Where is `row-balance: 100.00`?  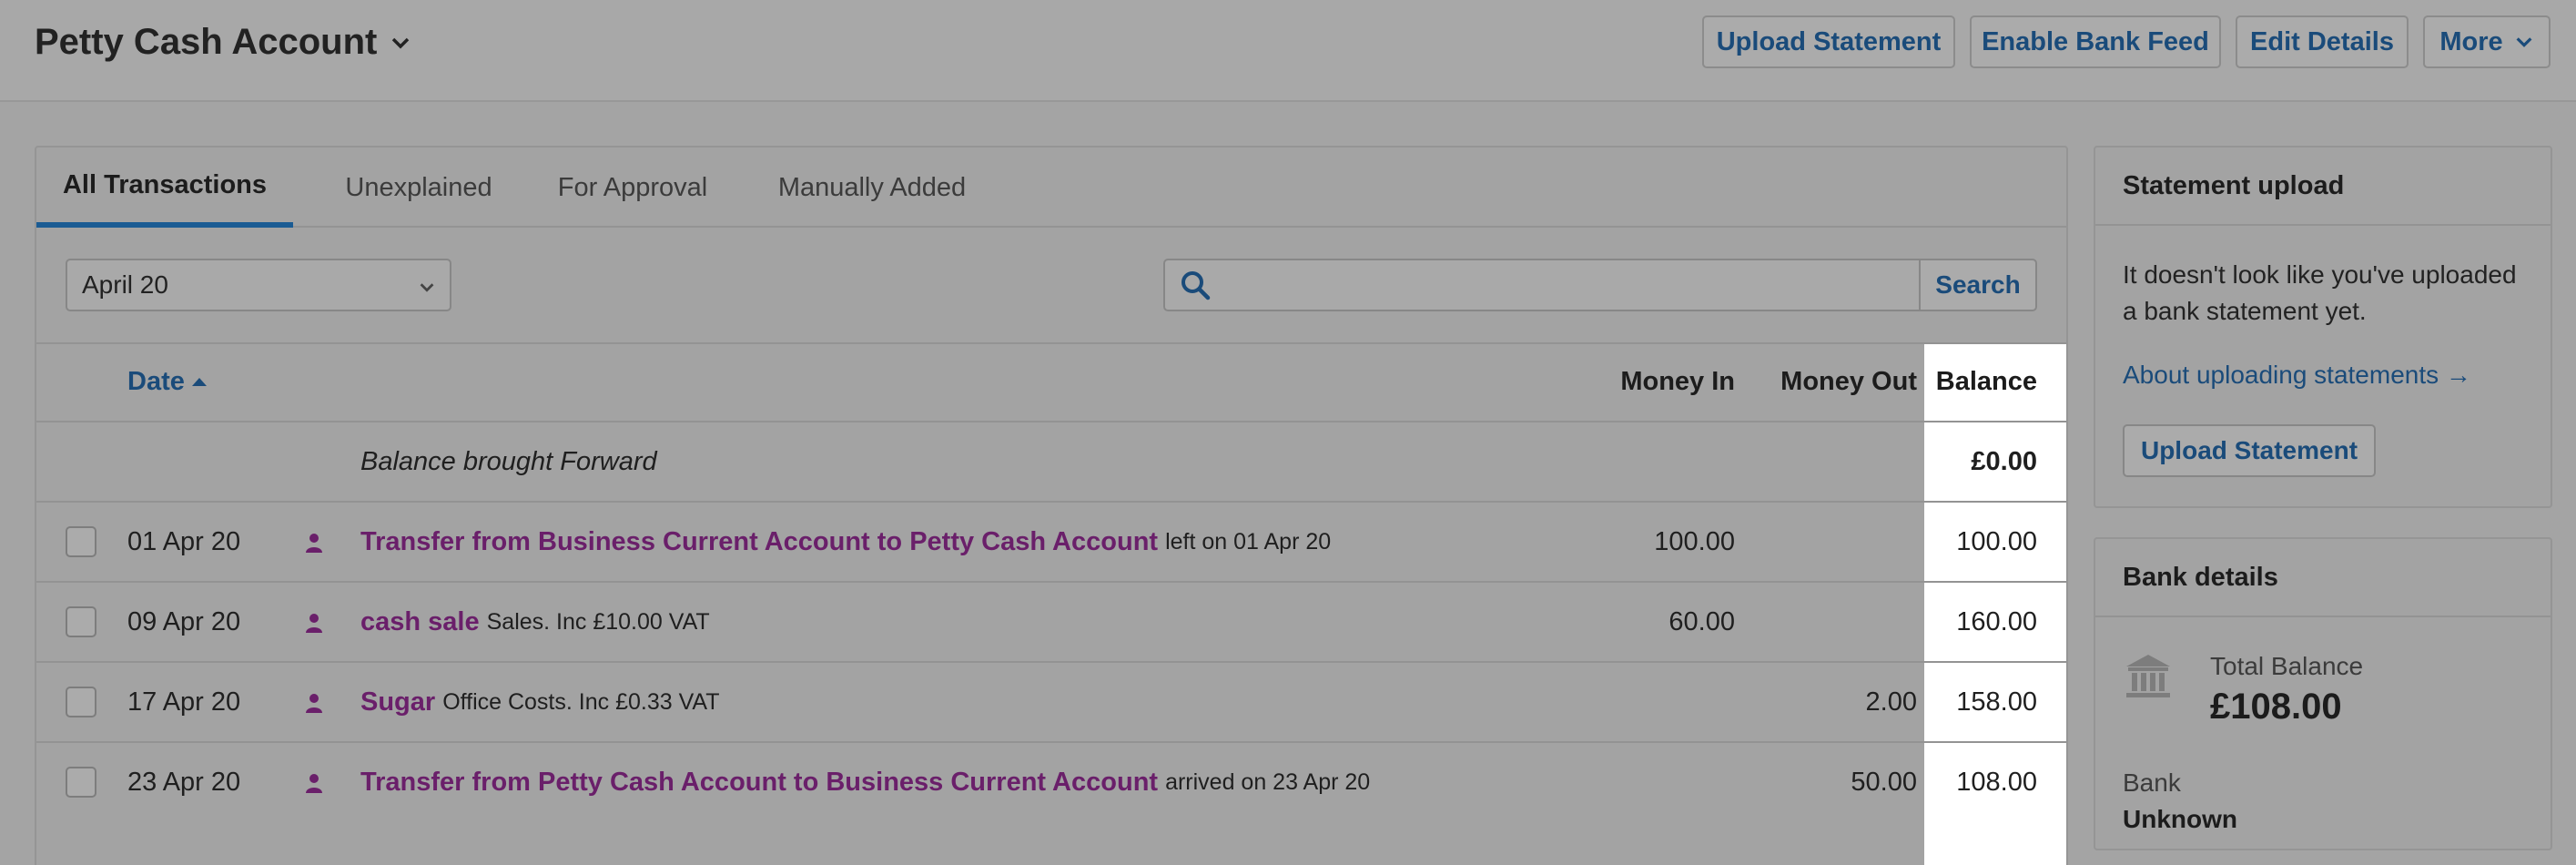 row-balance: 100.00 is located at coordinates (1996, 541).